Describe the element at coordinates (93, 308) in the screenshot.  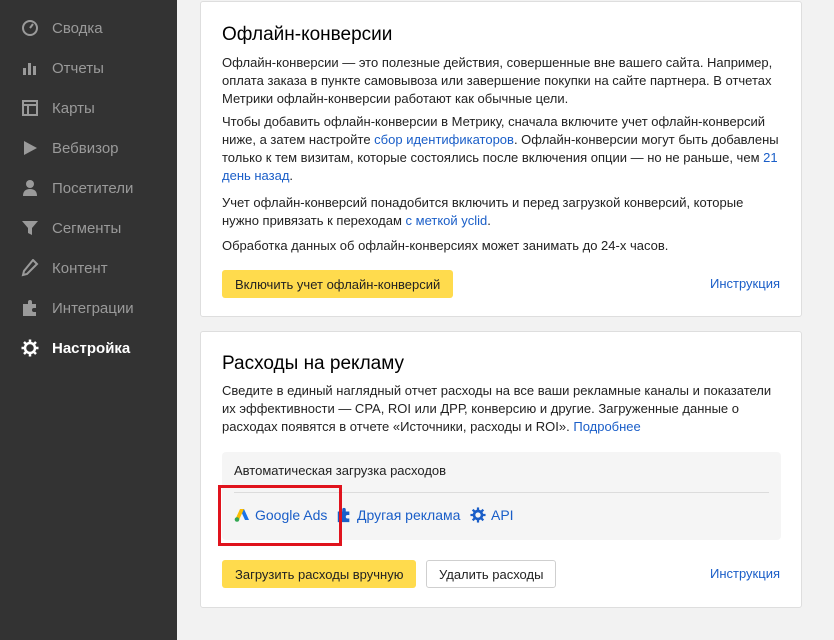
I see `sidebar-item-label: Интеграции` at that location.